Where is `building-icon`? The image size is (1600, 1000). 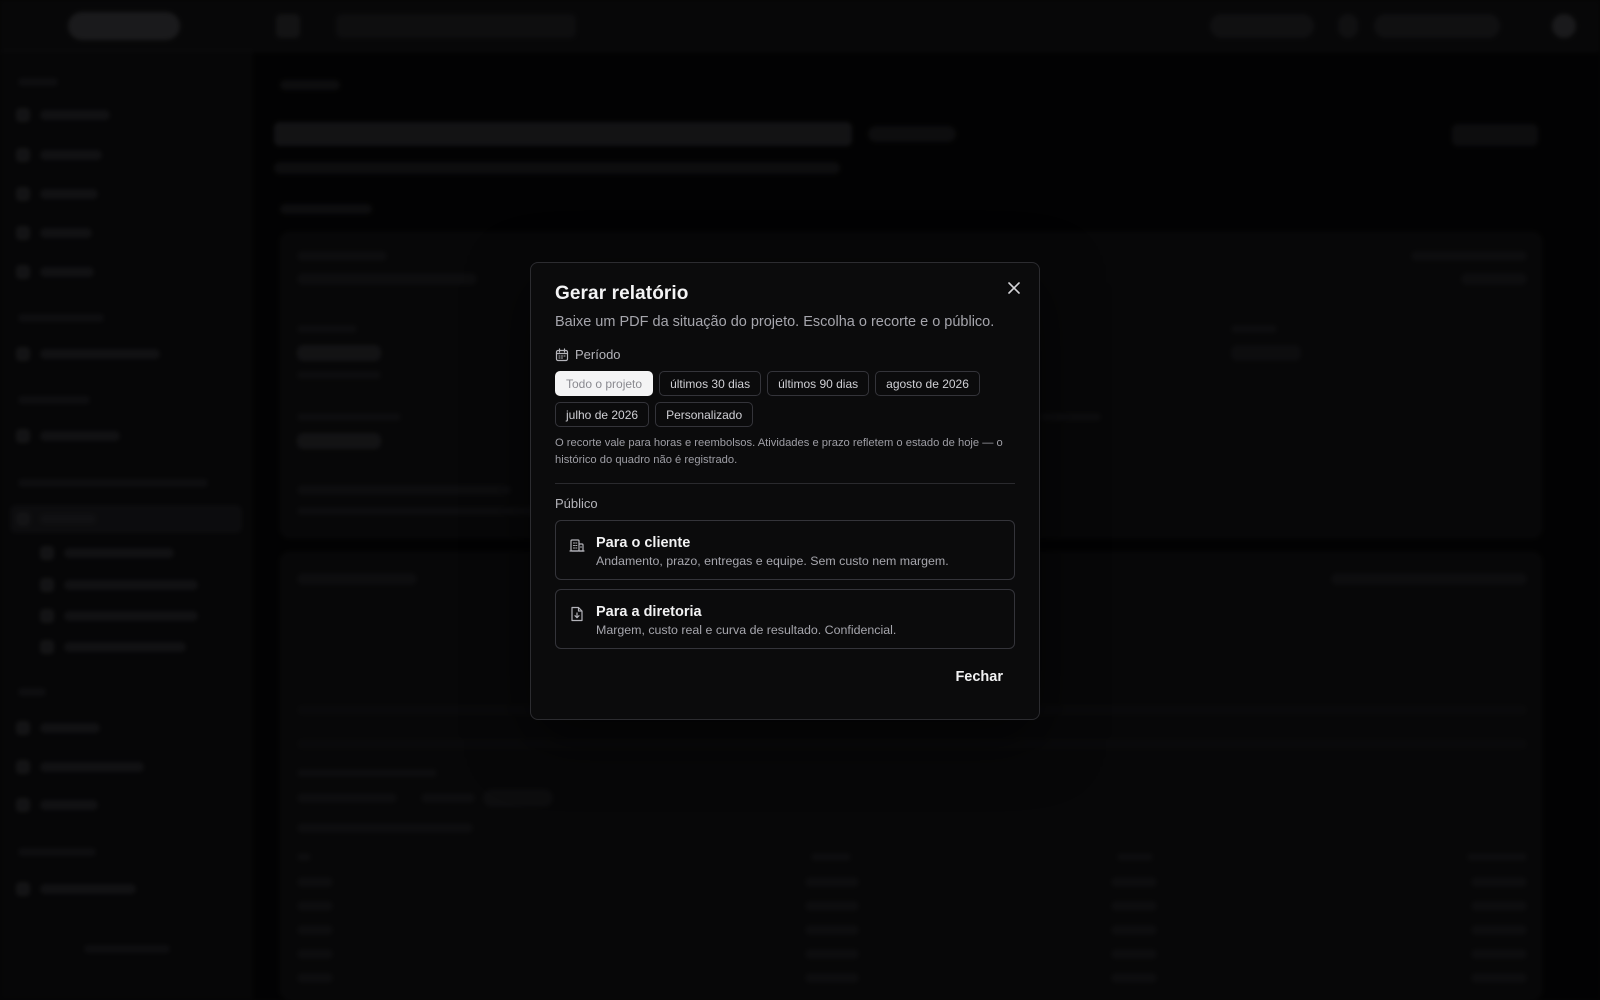 building-icon is located at coordinates (577, 545).